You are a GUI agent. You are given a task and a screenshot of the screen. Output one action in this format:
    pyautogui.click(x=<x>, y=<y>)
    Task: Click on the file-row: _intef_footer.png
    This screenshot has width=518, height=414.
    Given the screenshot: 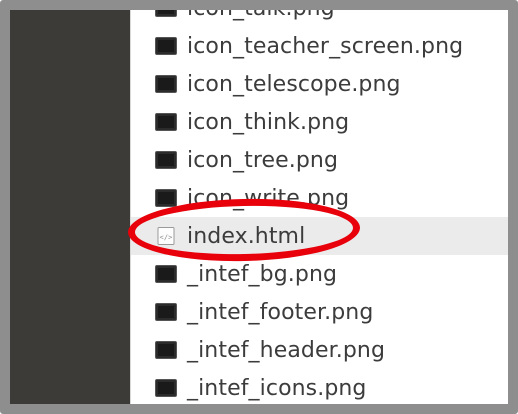 What is the action you would take?
    pyautogui.click(x=319, y=312)
    